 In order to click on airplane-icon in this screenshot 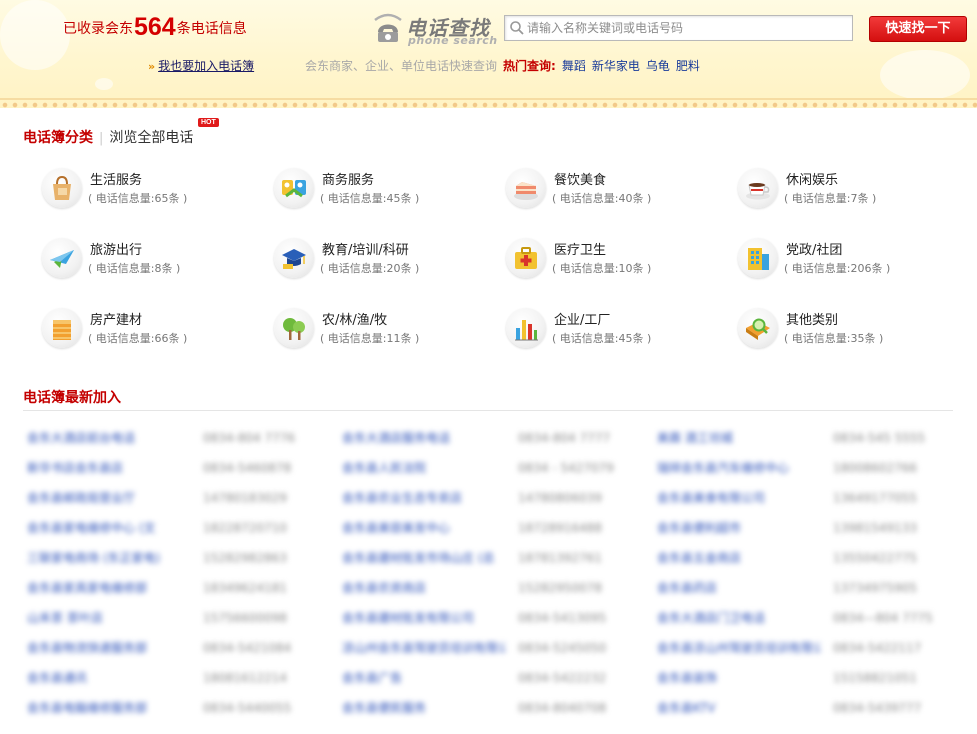, I will do `click(62, 259)`.